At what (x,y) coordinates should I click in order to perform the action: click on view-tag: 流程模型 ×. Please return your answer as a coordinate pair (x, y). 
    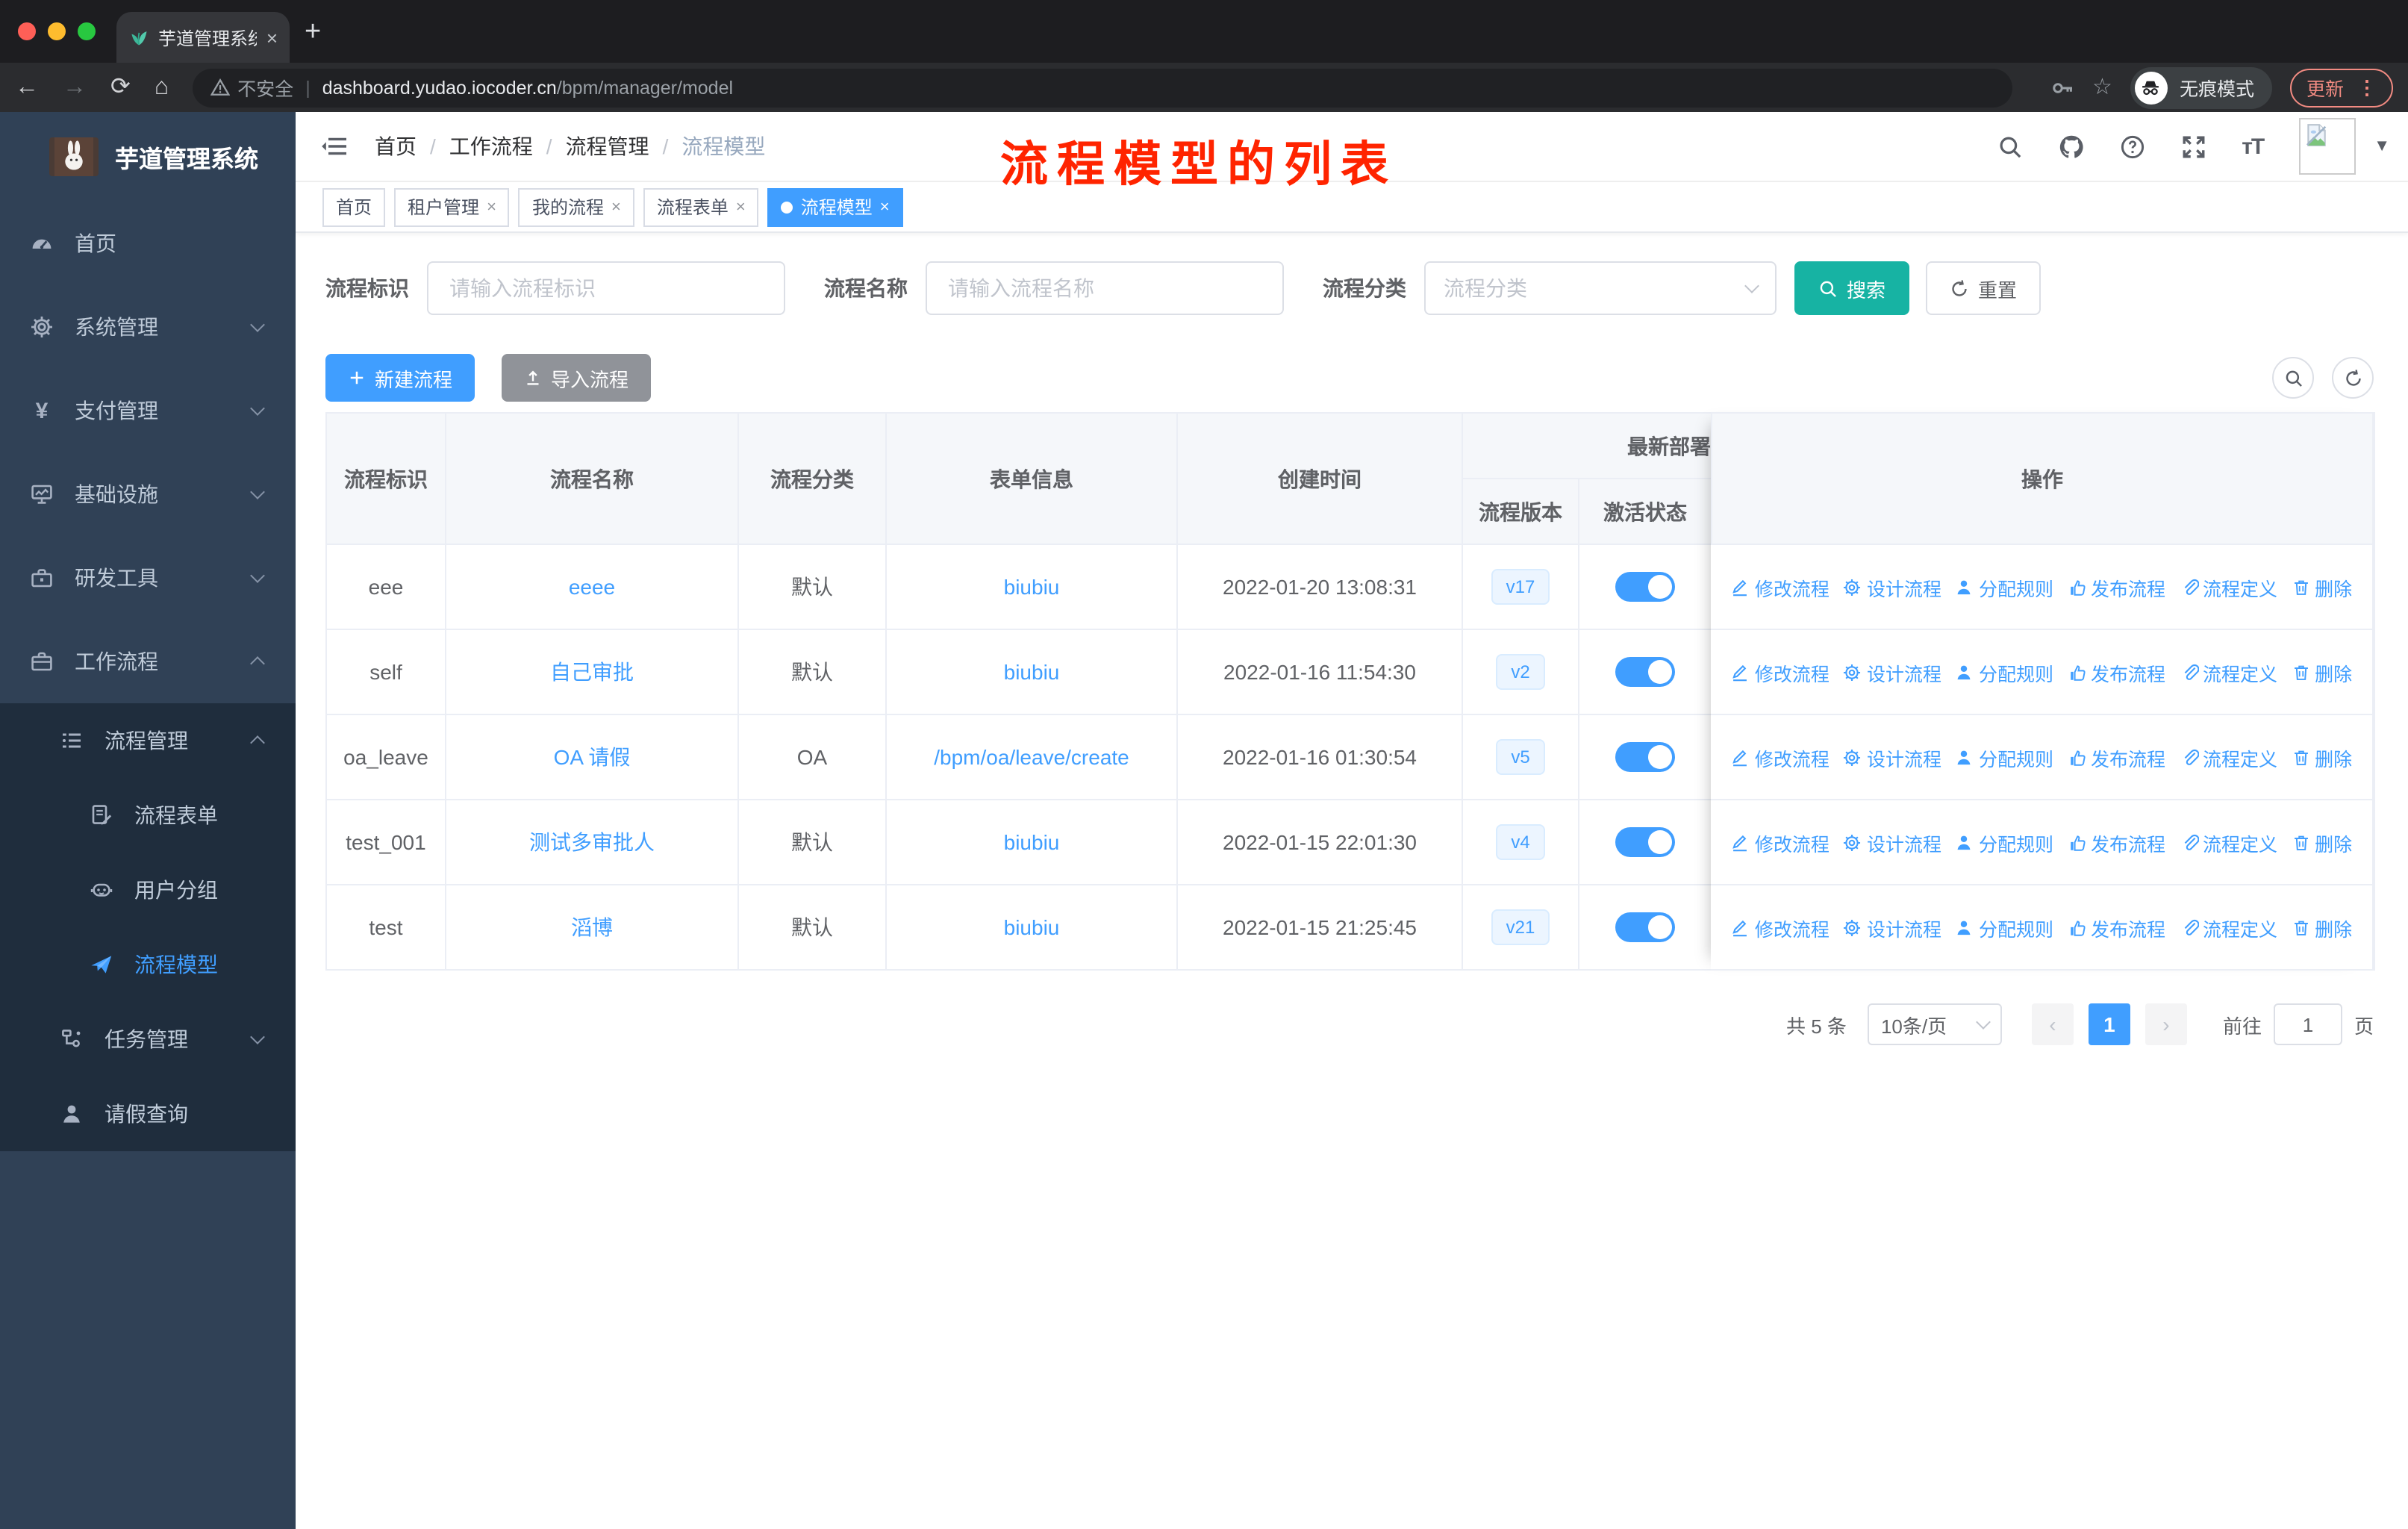
    Looking at the image, I should click on (835, 207).